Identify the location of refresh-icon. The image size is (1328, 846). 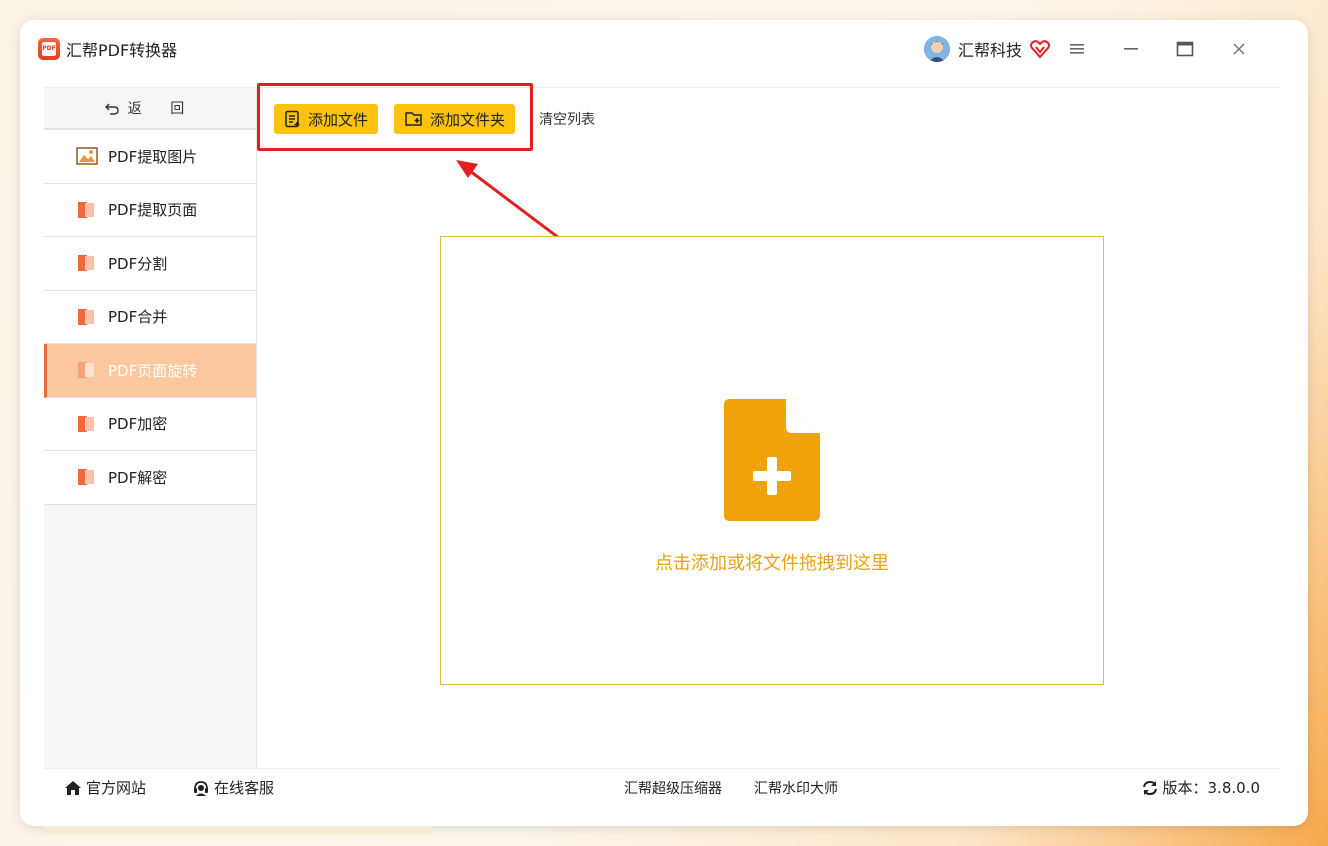
(1150, 788).